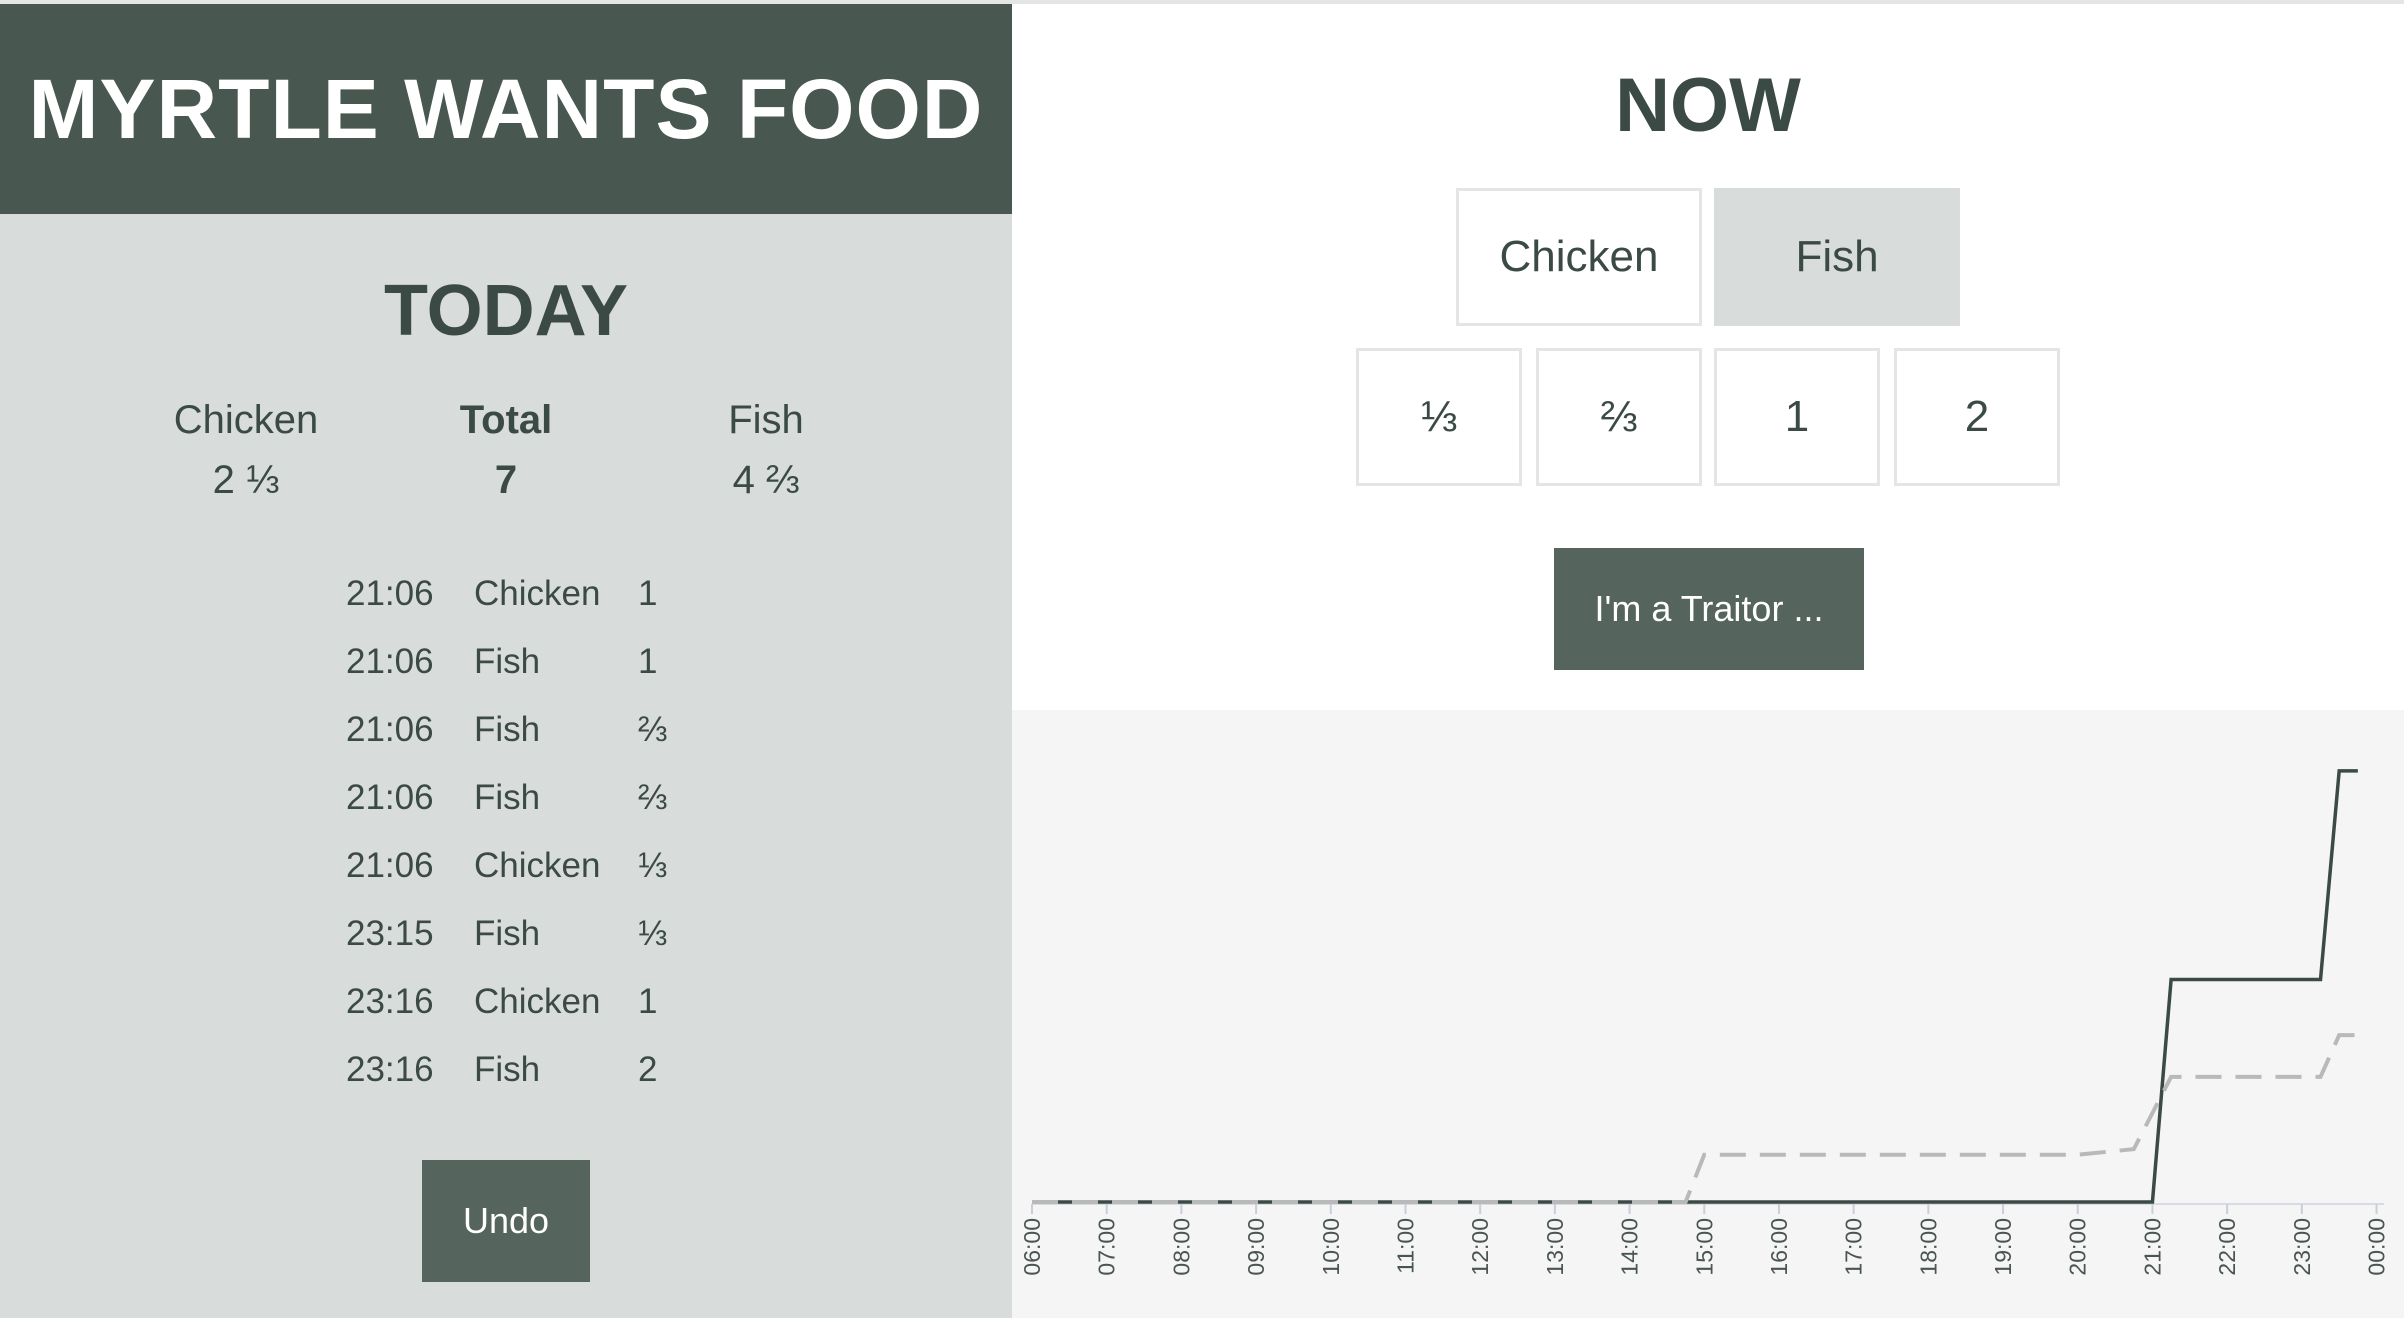 Image resolution: width=2404 pixels, height=1318 pixels. I want to click on summary-total: Total 7, so click(506, 450).